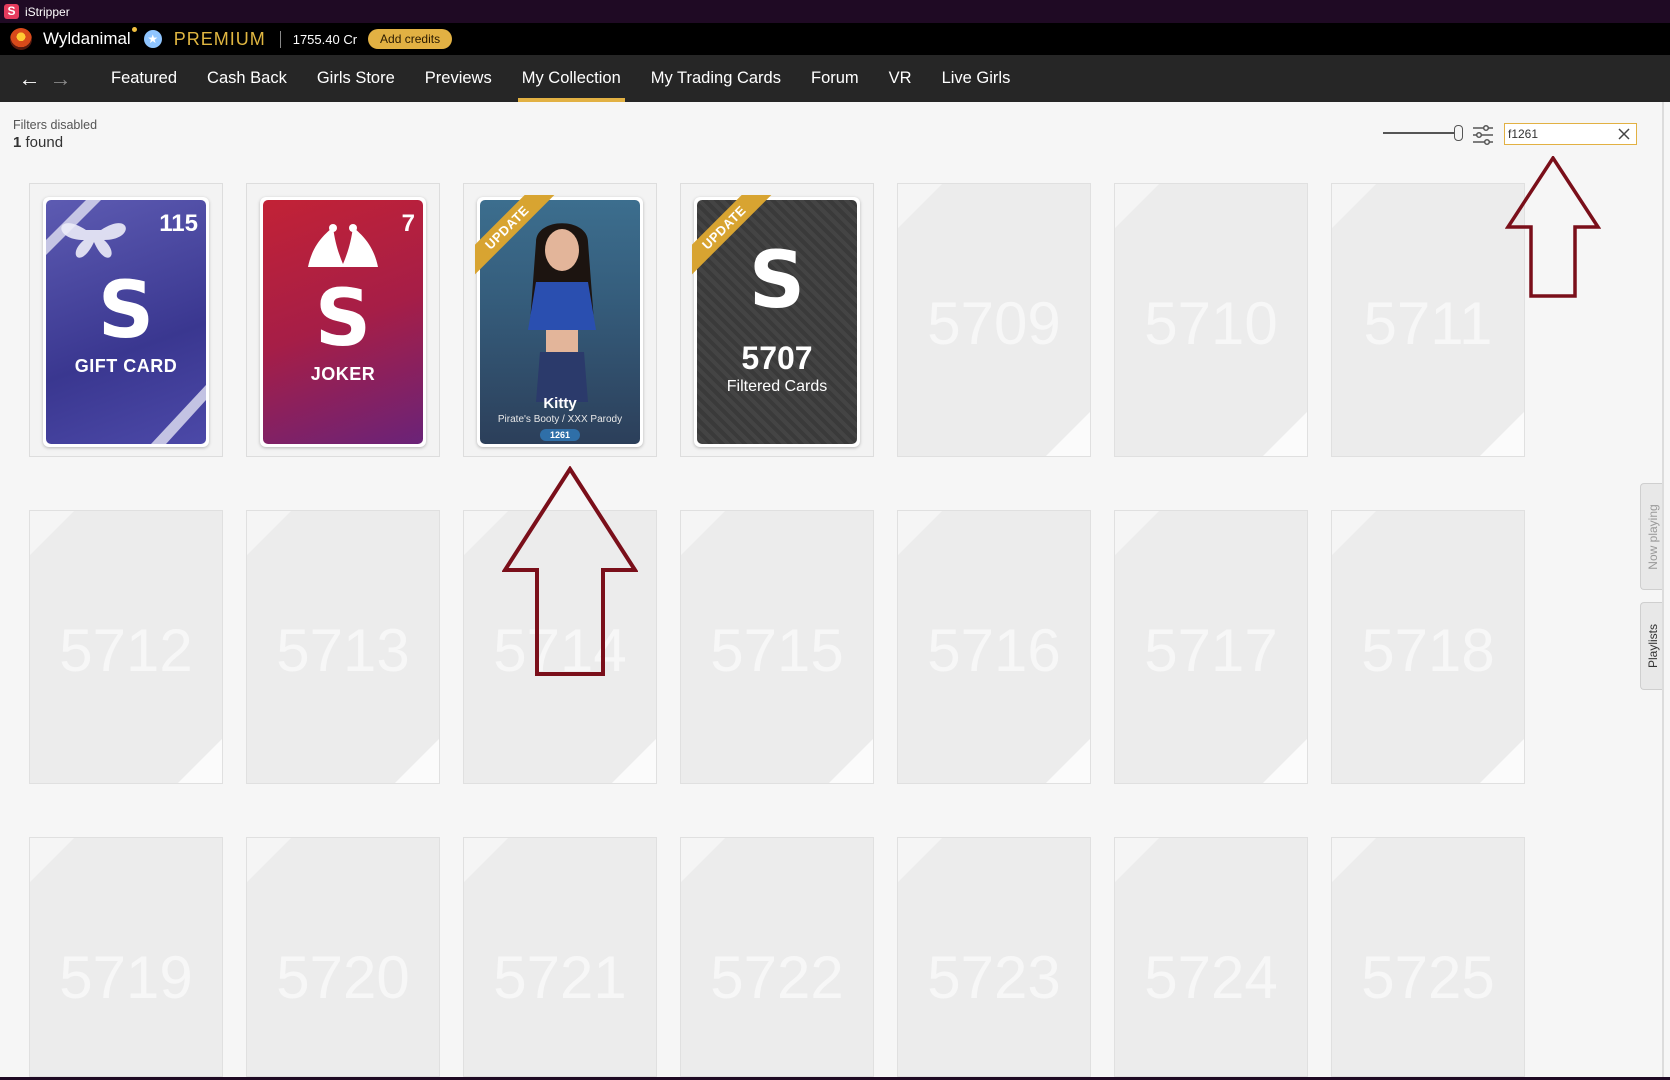  I want to click on joker-card-face: 7 S JOKER, so click(343, 322).